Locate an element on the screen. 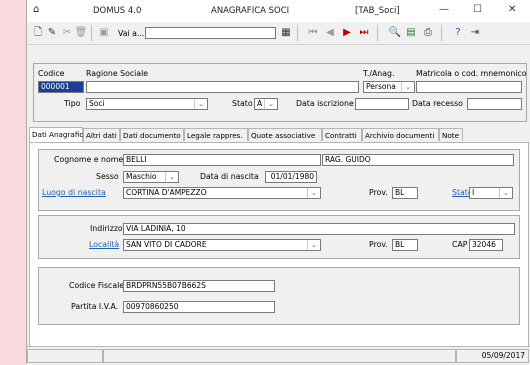  matricola-label: Matricola o cod. mnemonico is located at coordinates (471, 73).